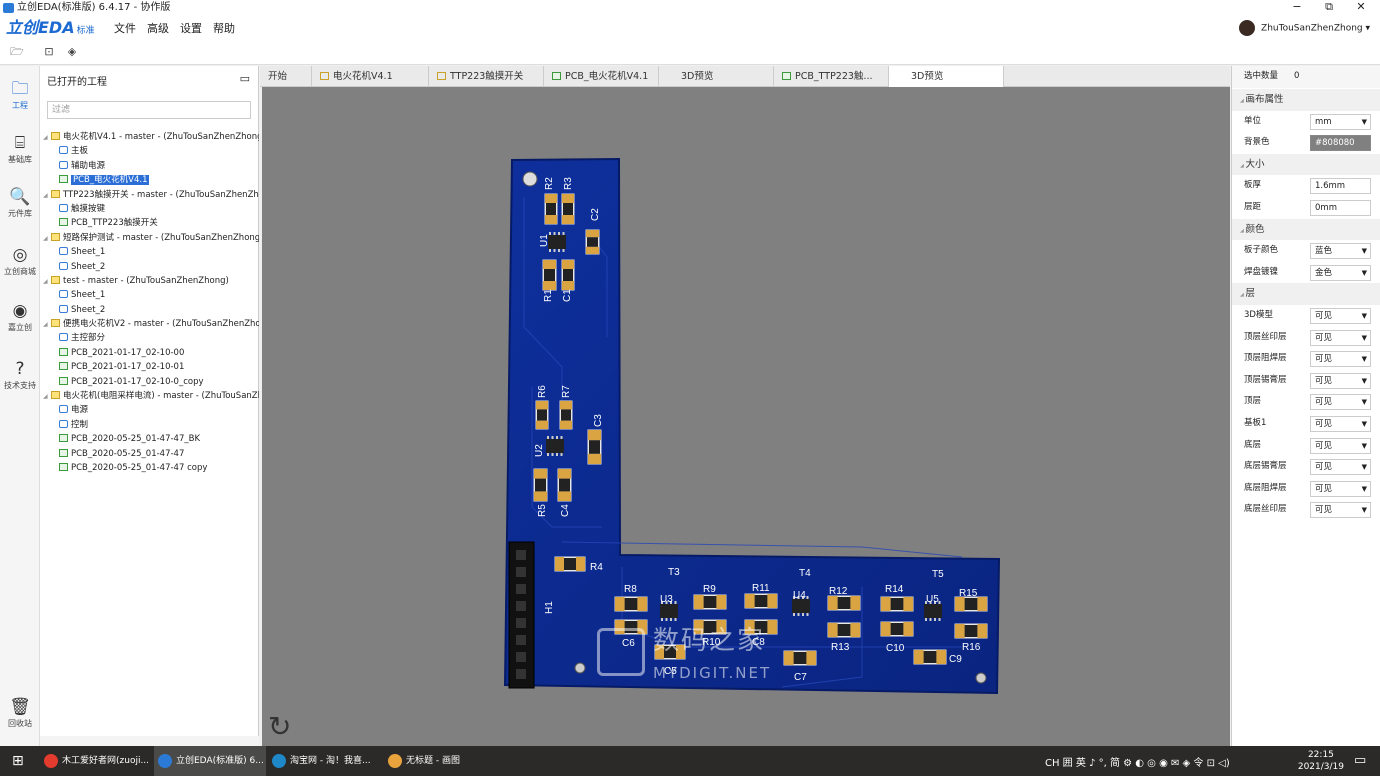 The image size is (1380, 776). What do you see at coordinates (49, 52) in the screenshot?
I see `image-export-icon: ⊡` at bounding box center [49, 52].